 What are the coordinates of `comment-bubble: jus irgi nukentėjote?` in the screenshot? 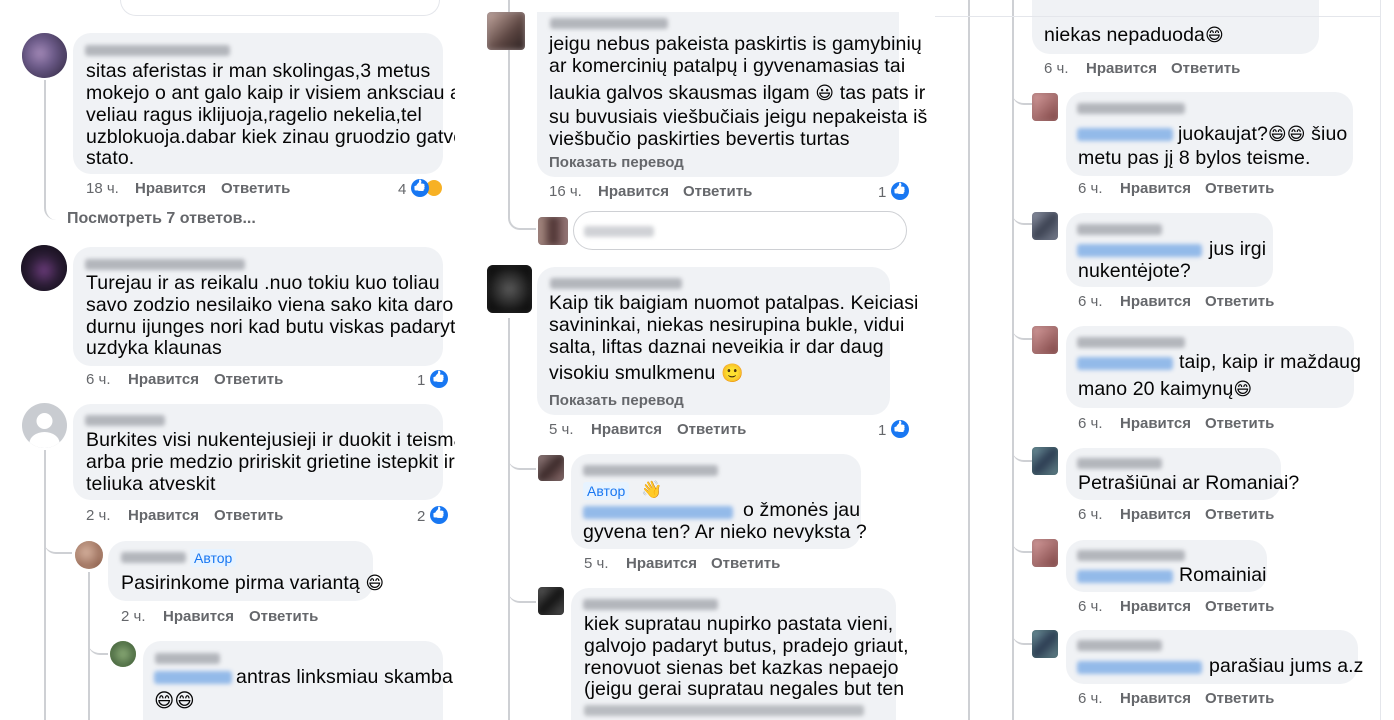 It's located at (1169, 250).